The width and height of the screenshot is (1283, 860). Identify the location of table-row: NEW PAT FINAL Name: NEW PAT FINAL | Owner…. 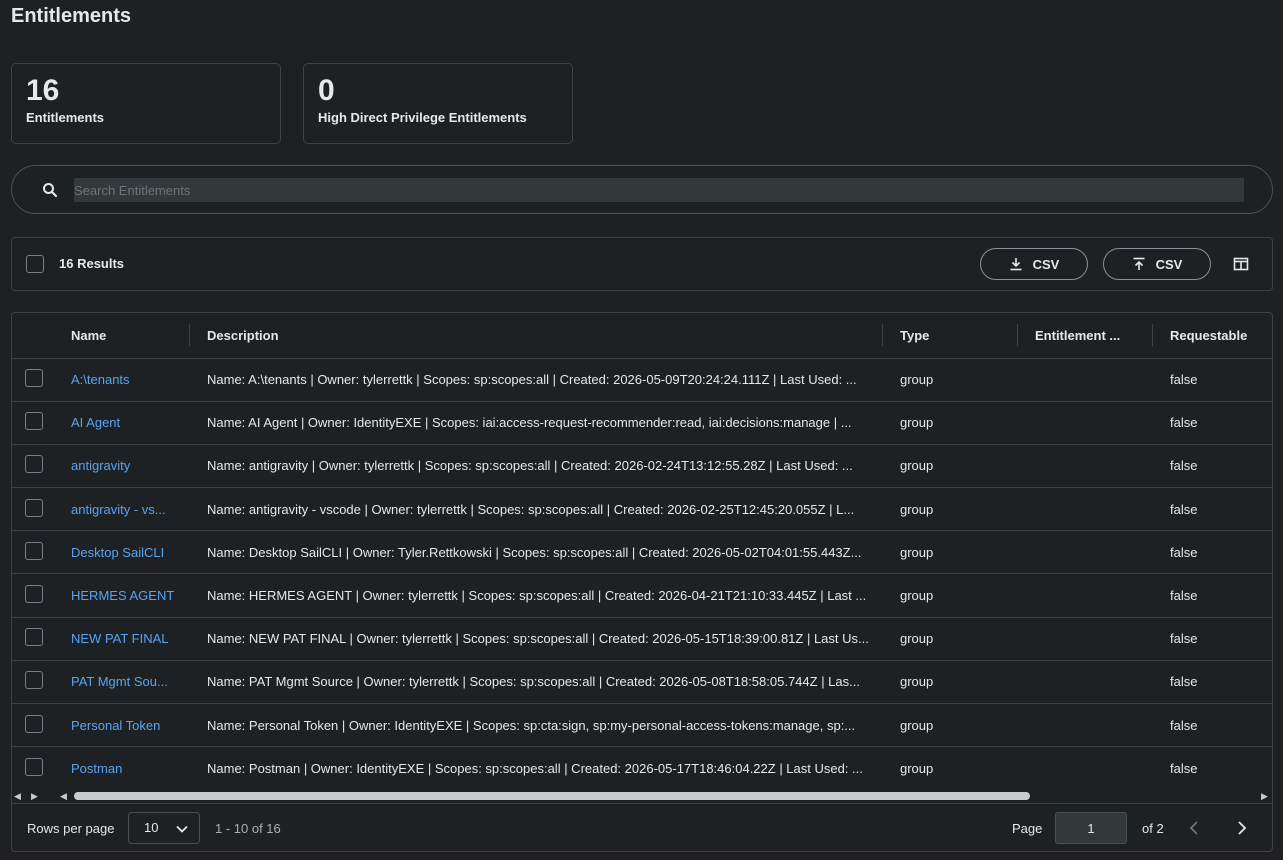
(642, 639).